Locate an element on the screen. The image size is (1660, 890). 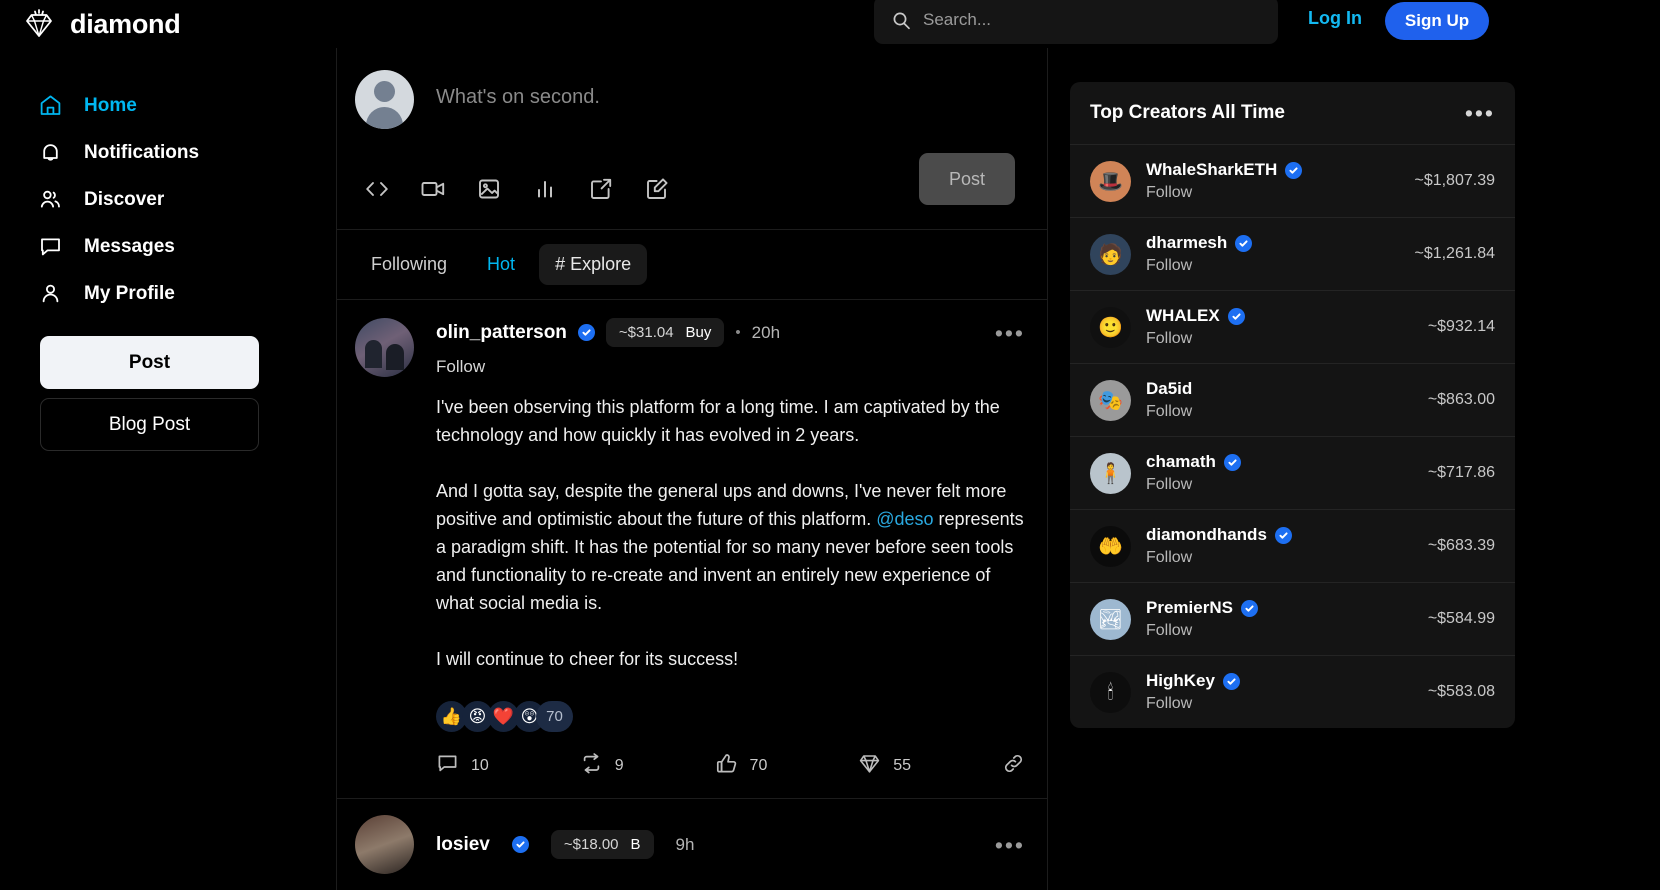
mention-link: @deso is located at coordinates (904, 519).